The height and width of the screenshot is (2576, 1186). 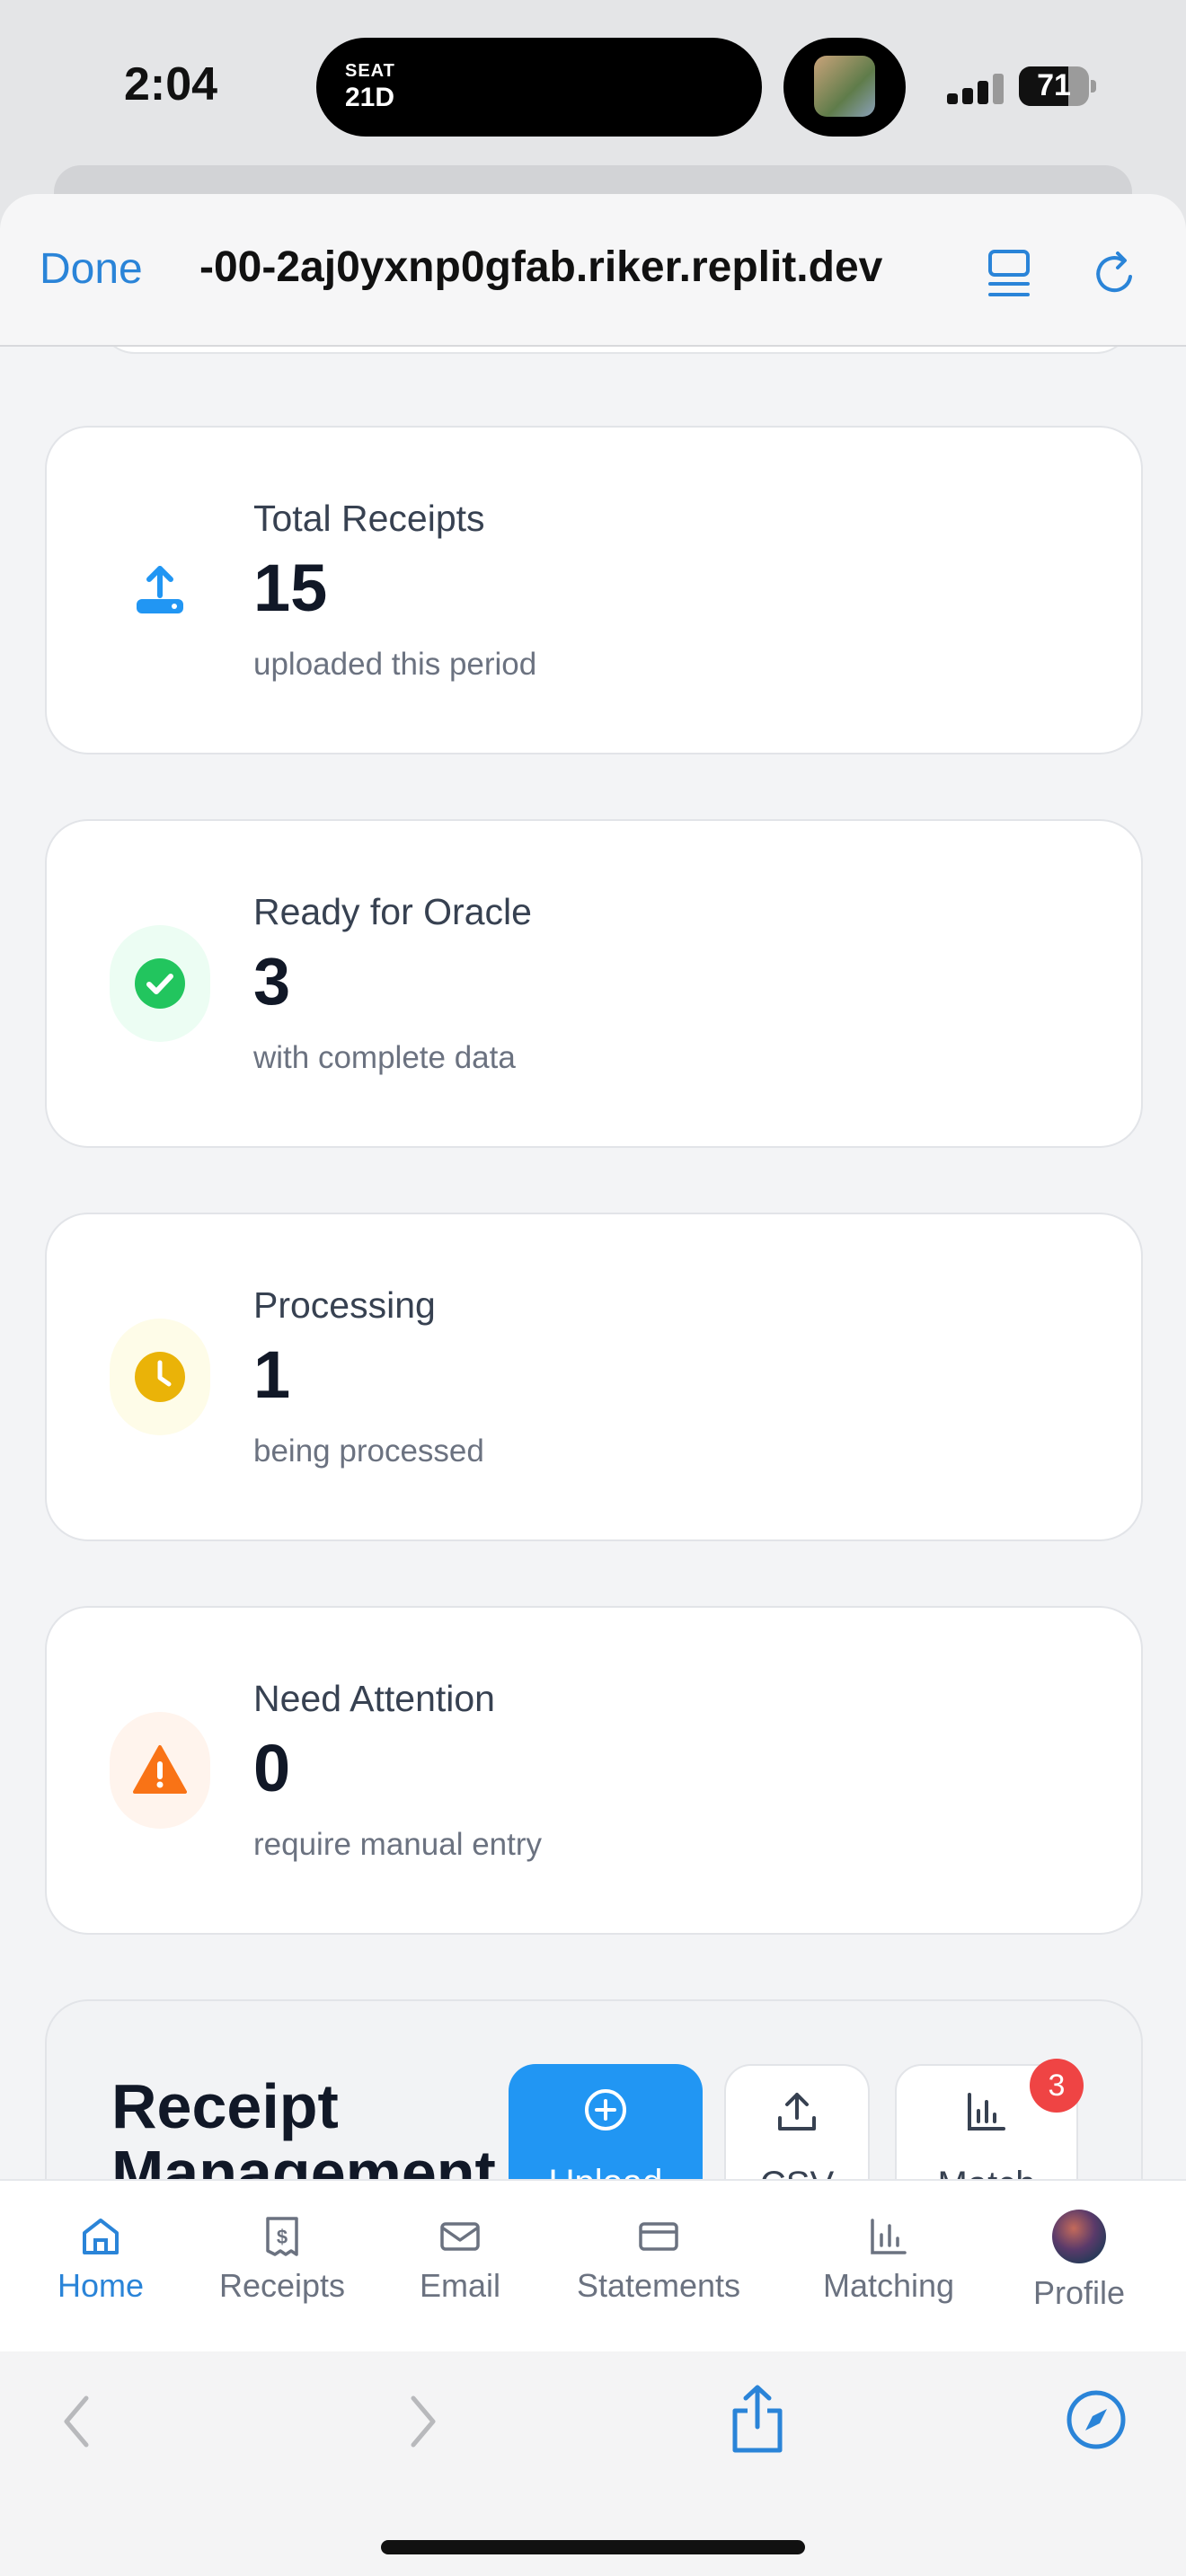 I want to click on chart-icon, so click(x=889, y=2236).